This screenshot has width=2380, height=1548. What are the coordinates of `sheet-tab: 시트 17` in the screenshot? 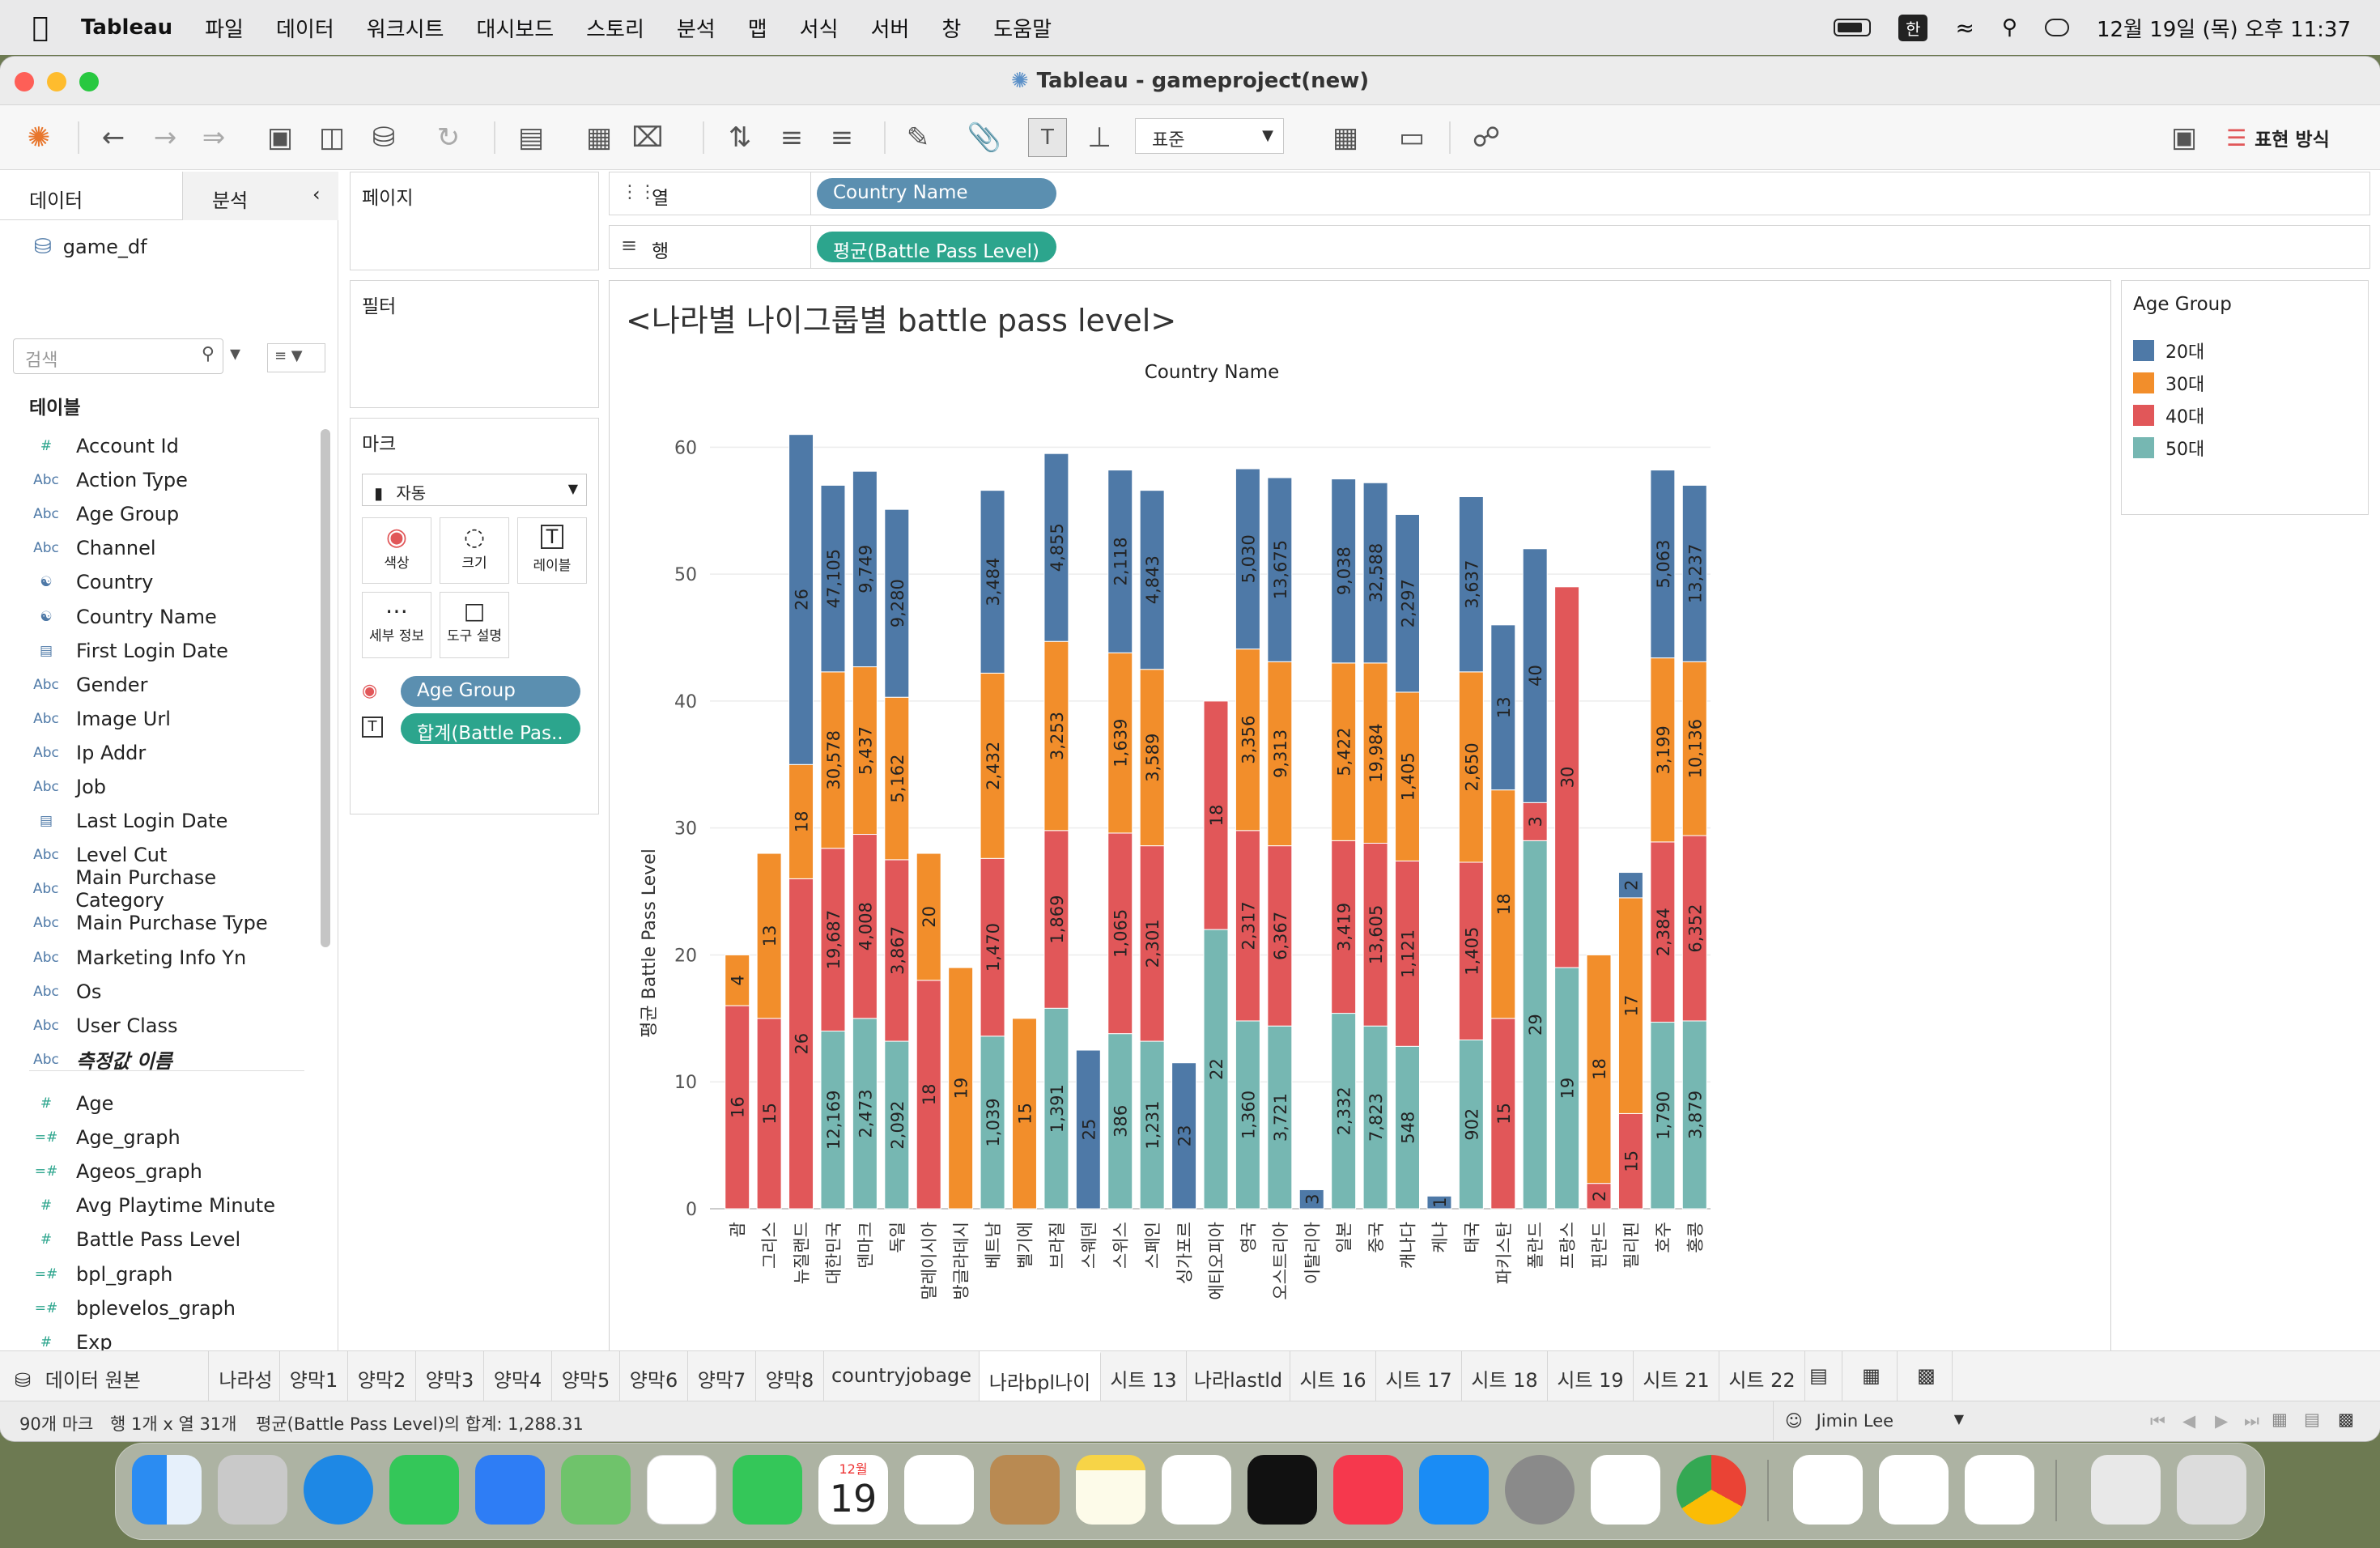 It's located at (1419, 1376).